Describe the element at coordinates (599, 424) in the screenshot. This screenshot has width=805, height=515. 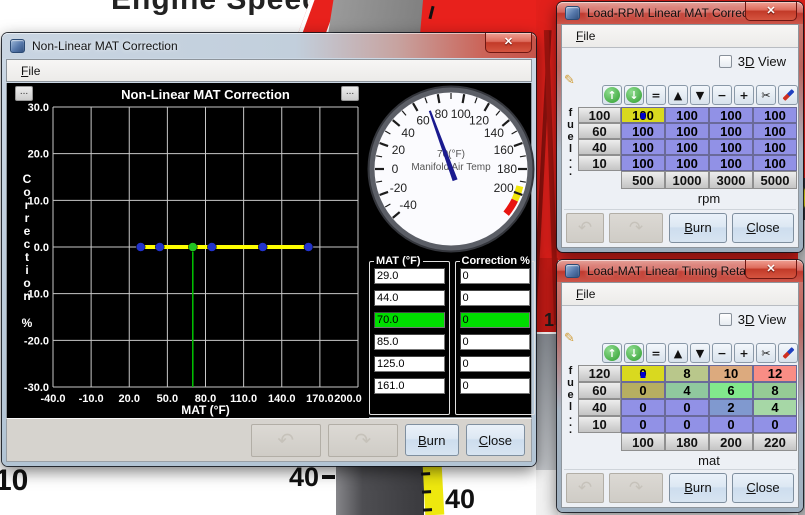
I see `row-header: 10` at that location.